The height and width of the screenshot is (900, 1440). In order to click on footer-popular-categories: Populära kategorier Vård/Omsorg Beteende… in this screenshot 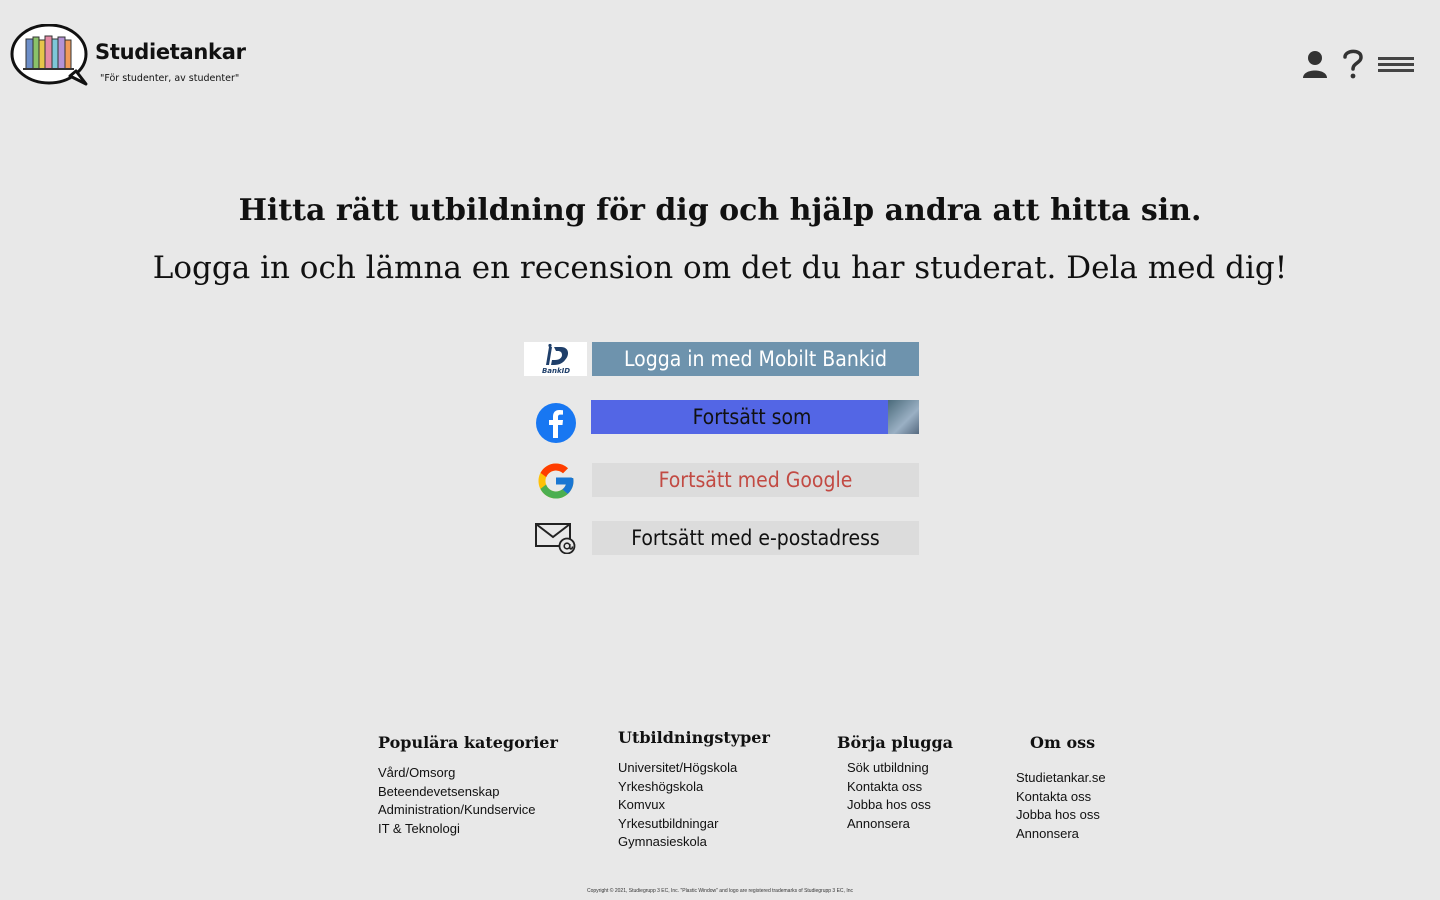, I will do `click(468, 785)`.